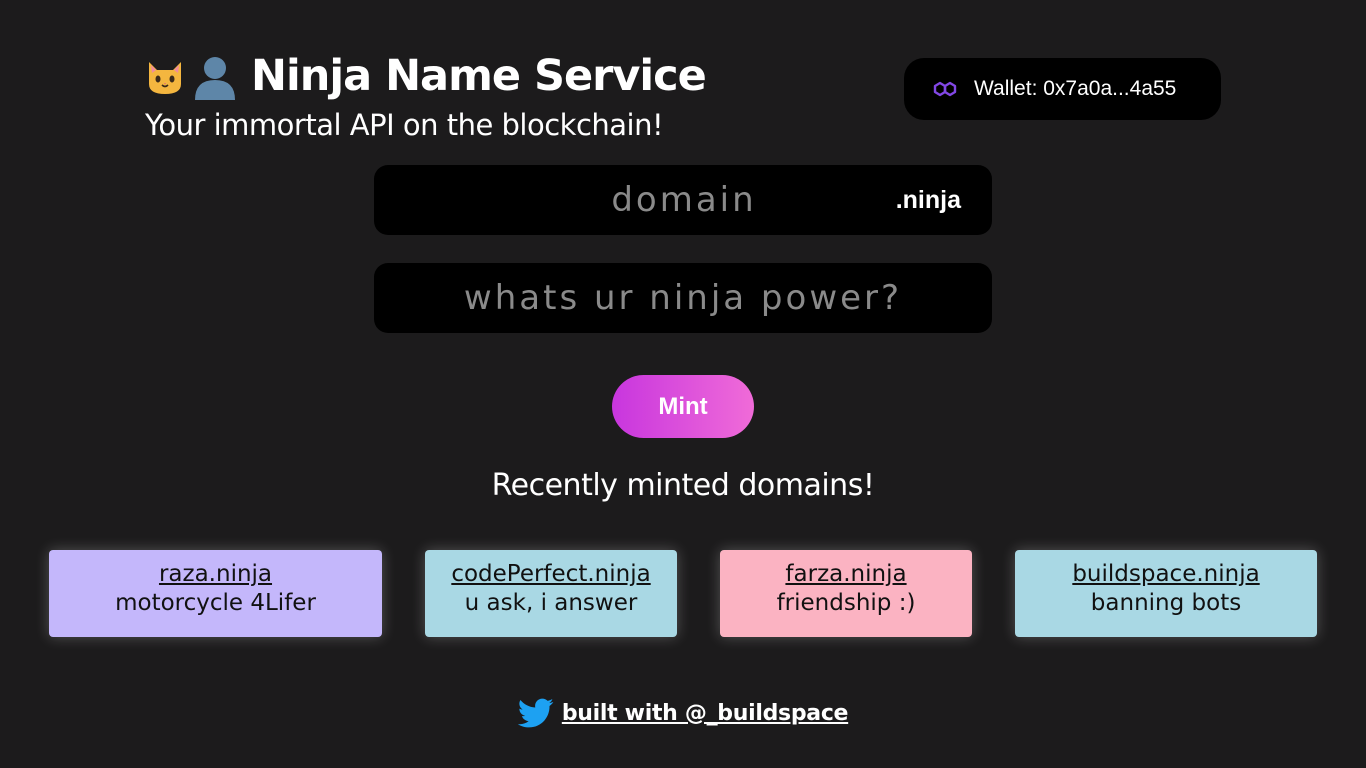 Image resolution: width=1366 pixels, height=768 pixels. Describe the element at coordinates (846, 603) in the screenshot. I see `domain-record: friendship :)` at that location.